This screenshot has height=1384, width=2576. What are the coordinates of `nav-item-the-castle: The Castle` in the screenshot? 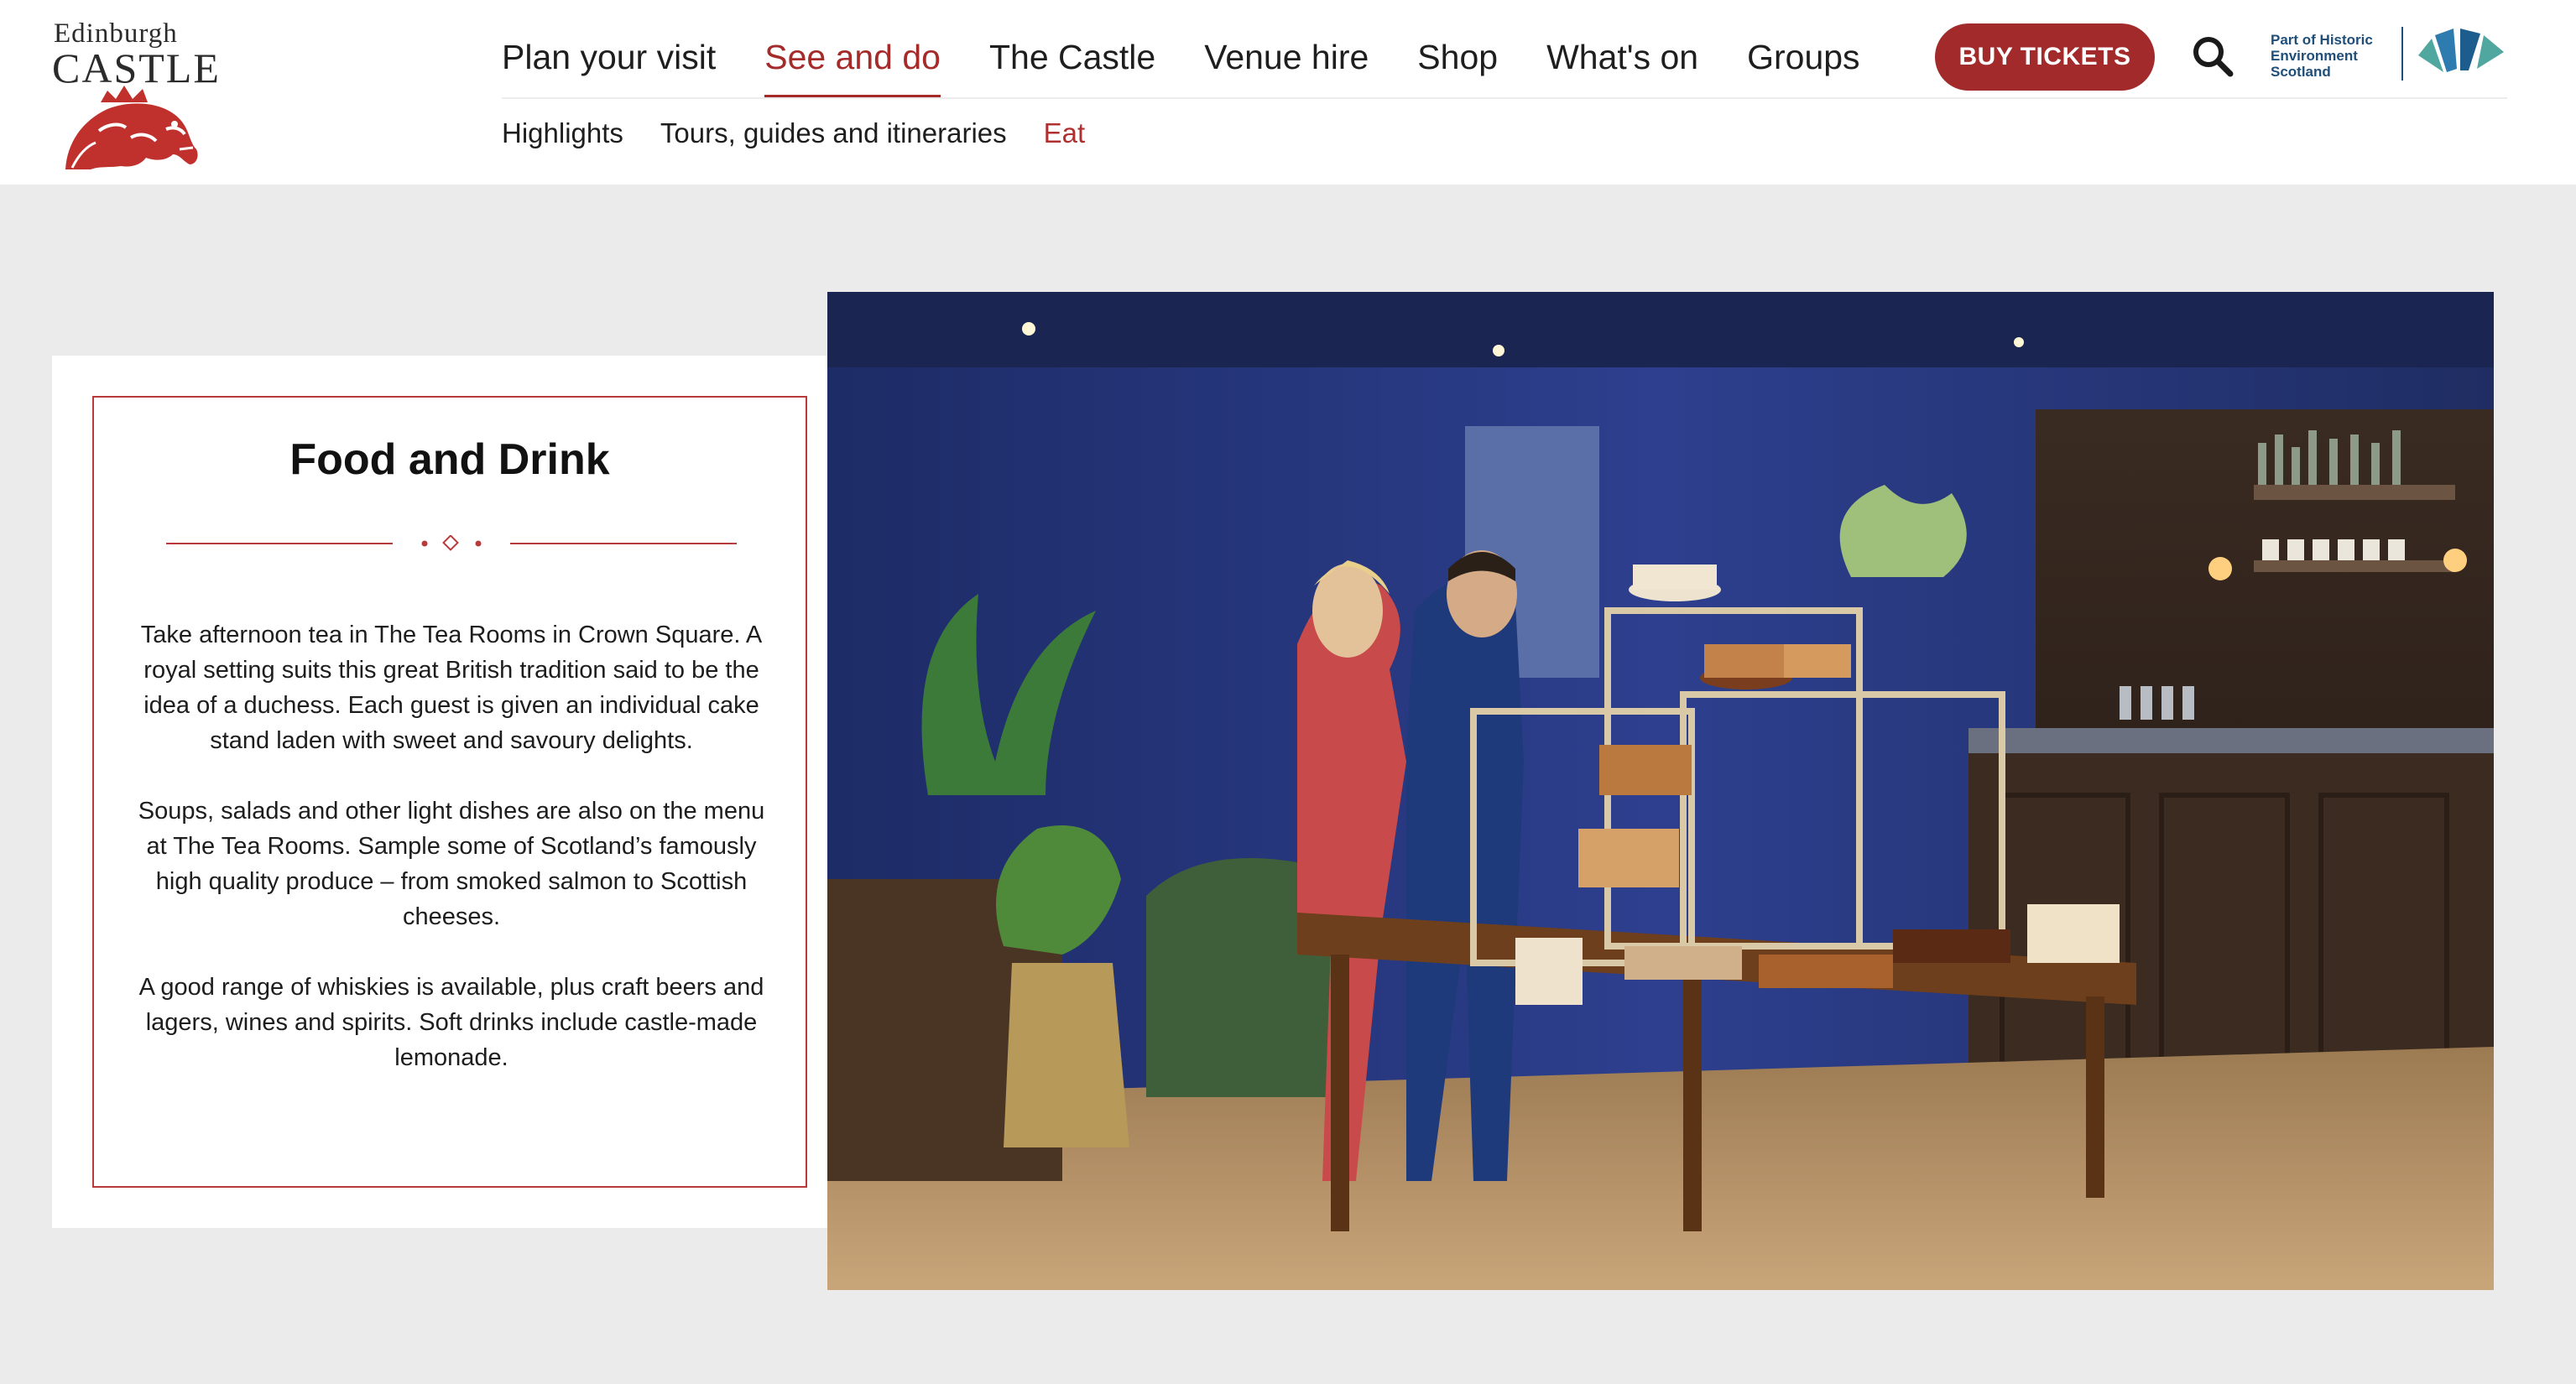 It's located at (1072, 62).